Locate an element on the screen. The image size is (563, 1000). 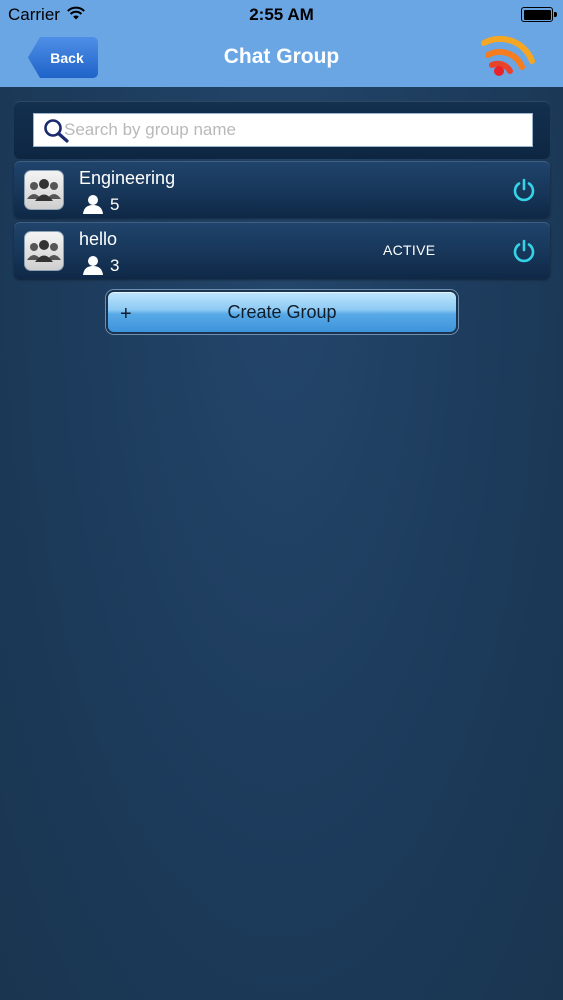
group-name: Engineering is located at coordinates (127, 178).